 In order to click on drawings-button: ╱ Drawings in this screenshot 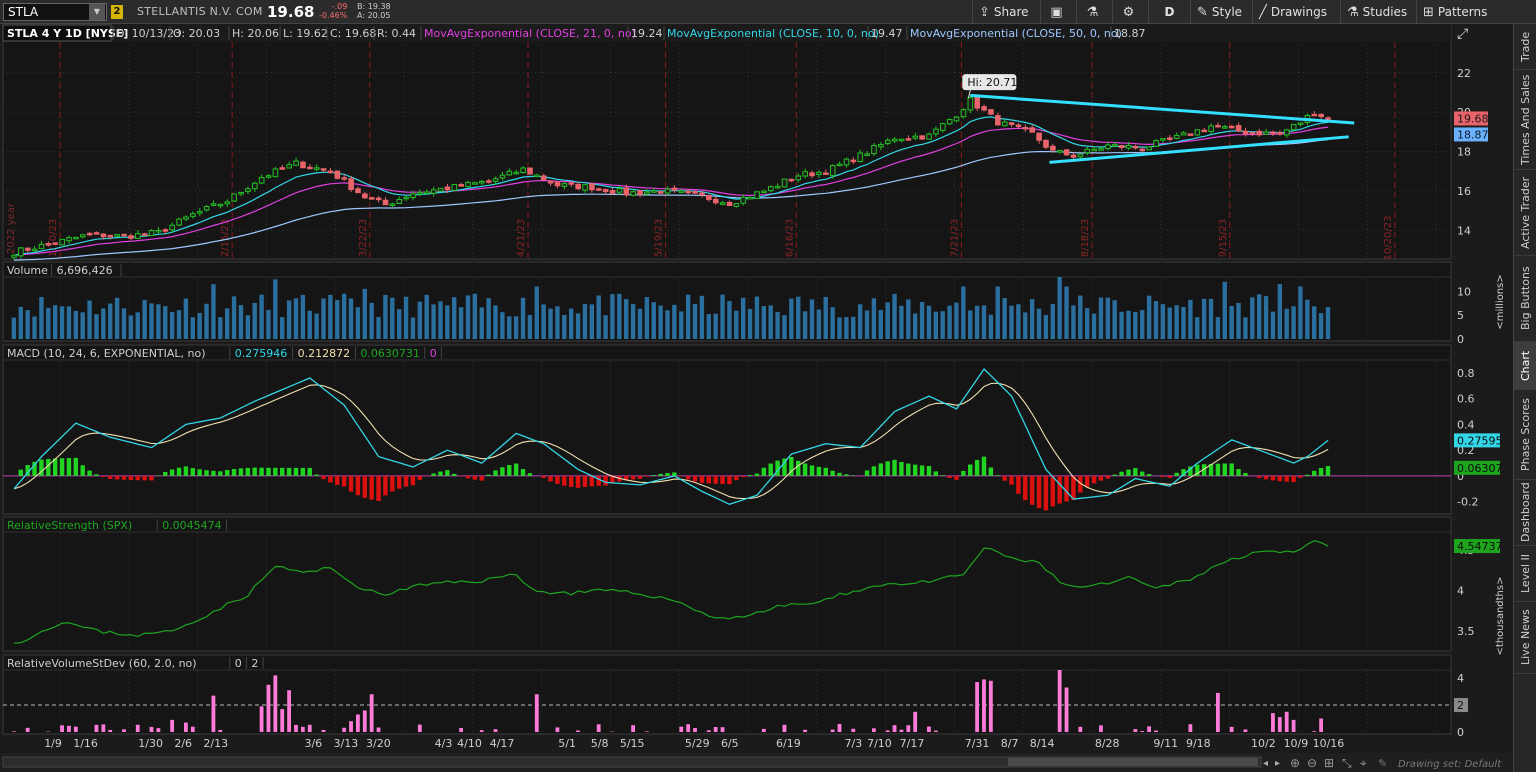, I will do `click(1292, 12)`.